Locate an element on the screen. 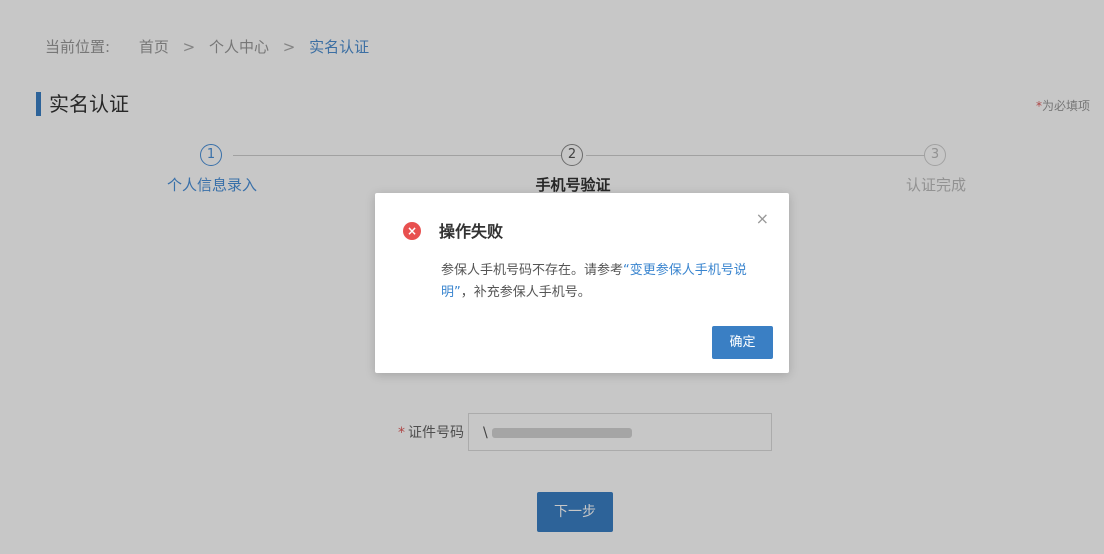 The height and width of the screenshot is (554, 1104). dialog-message: 参保人手机号码不存在。请参考“变更参保人手机号说明”，补充参保人手机号。 is located at coordinates (606, 282).